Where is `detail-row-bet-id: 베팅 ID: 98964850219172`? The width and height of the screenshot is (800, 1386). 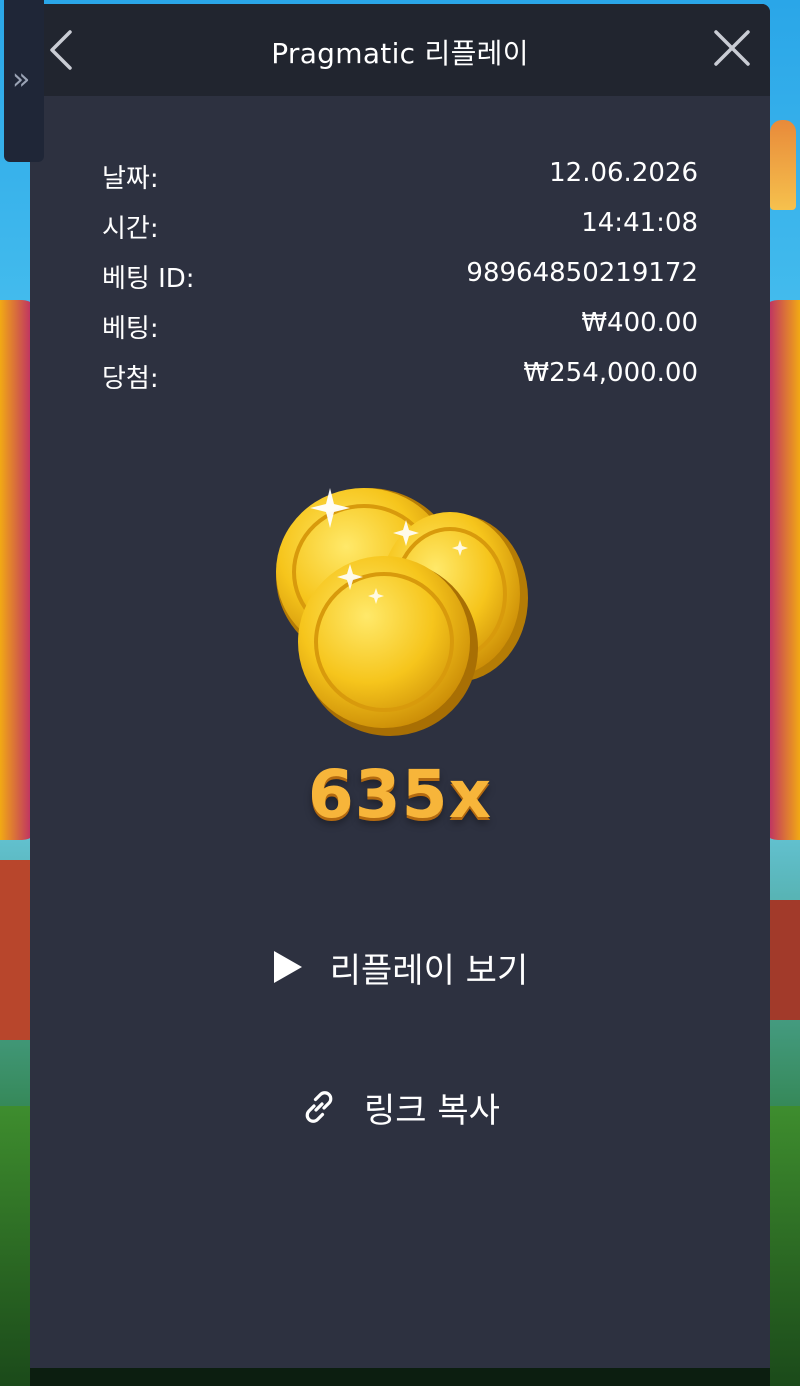 detail-row-bet-id: 베팅 ID: 98964850219172 is located at coordinates (400, 283).